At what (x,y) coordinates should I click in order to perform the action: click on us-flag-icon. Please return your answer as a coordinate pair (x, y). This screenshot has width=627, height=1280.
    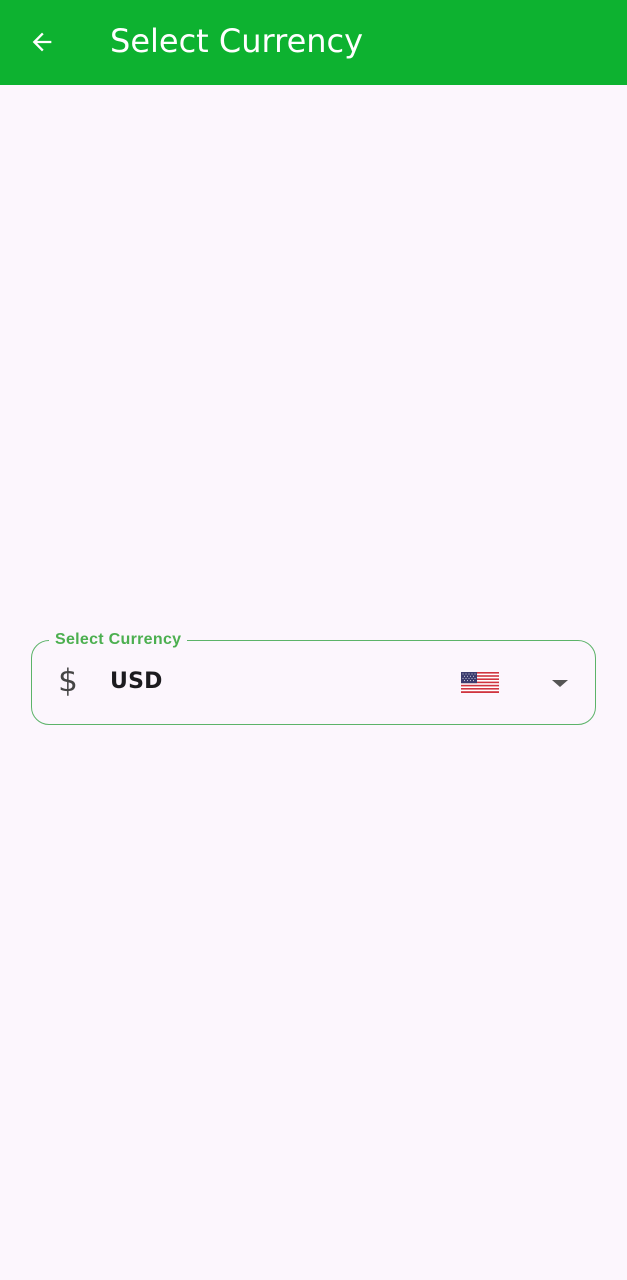
    Looking at the image, I should click on (480, 682).